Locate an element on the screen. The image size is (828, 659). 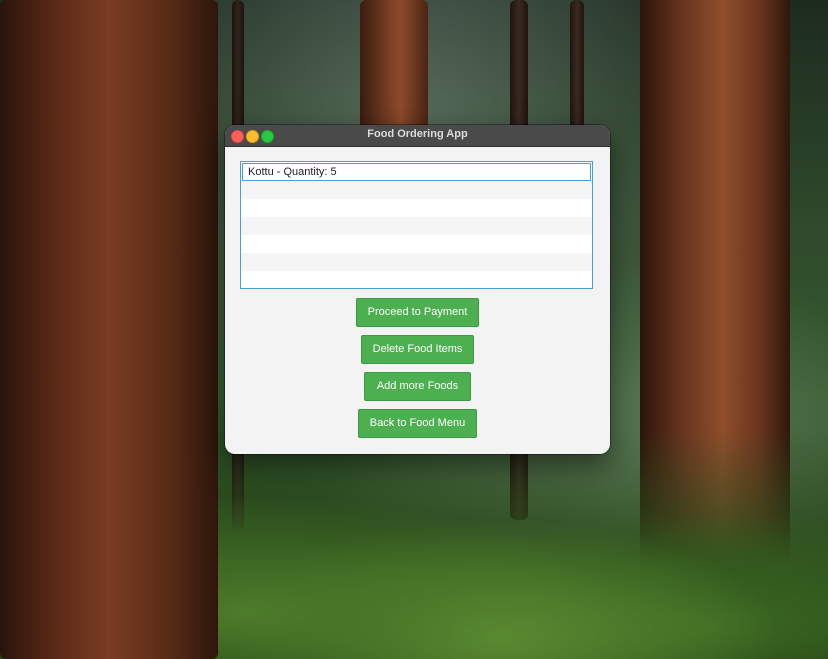
list-item: Kottu - Quantity: 5 is located at coordinates (416, 172).